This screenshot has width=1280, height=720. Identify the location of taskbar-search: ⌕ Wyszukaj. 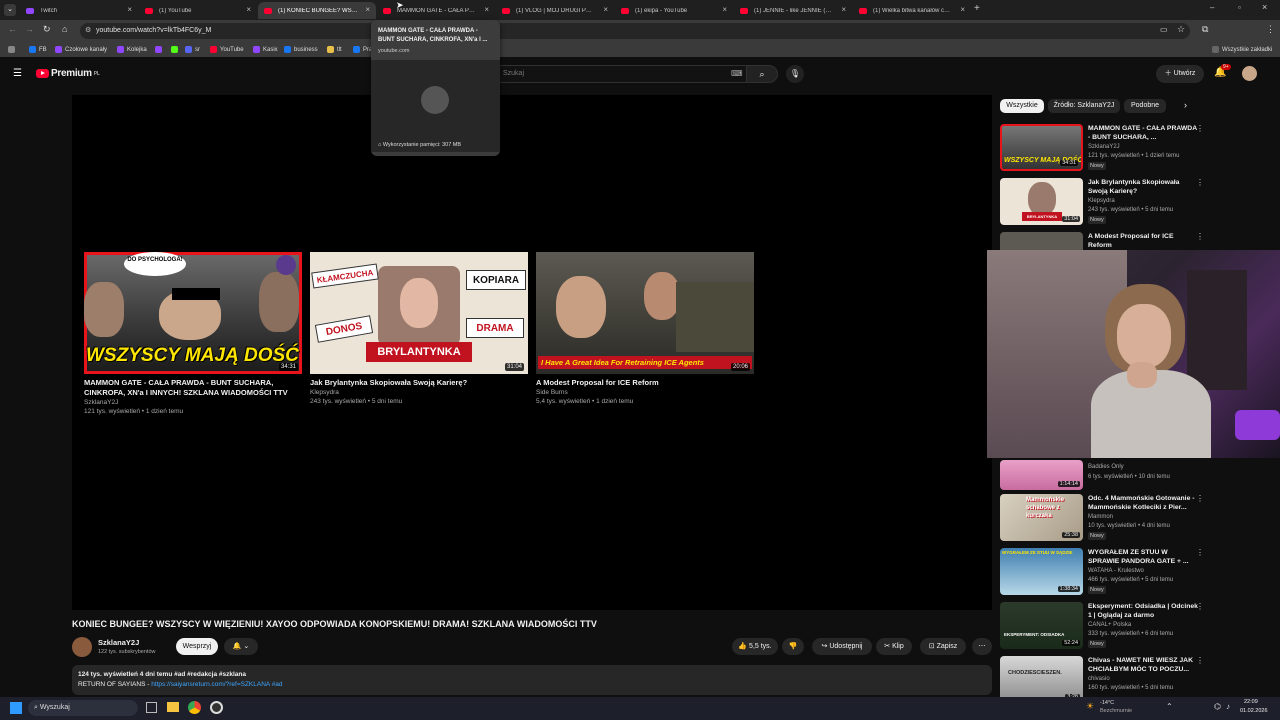
(83, 708).